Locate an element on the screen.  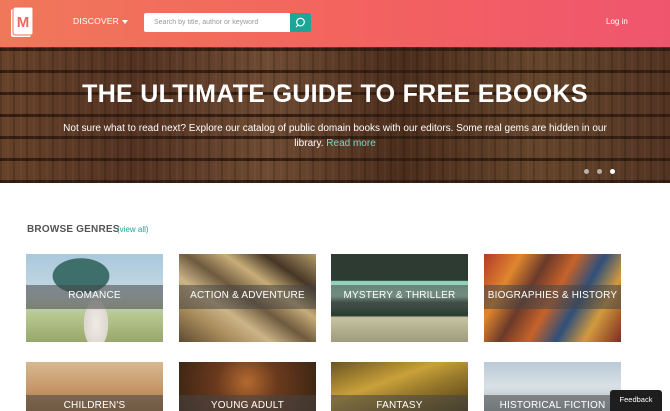
genre-card-historical-fiction: HISTORICAL FICTION is located at coordinates (552, 386).